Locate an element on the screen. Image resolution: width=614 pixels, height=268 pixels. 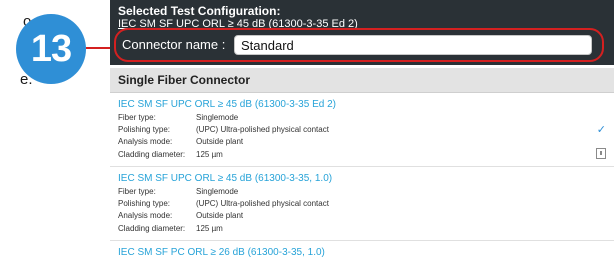
connector-name-input is located at coordinates (413, 45).